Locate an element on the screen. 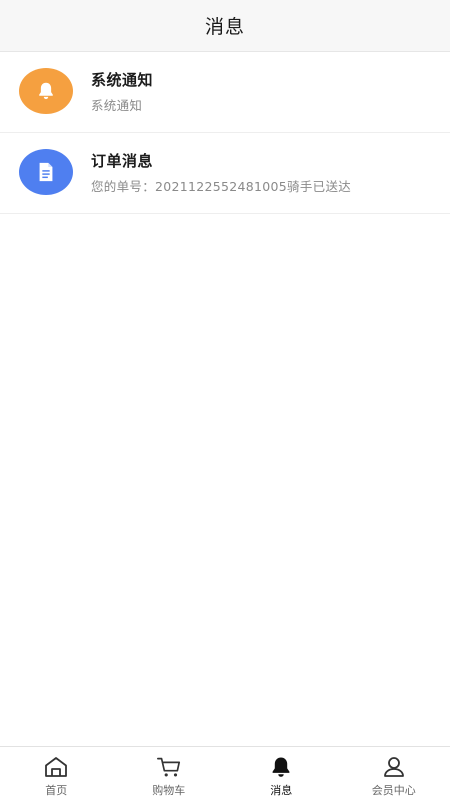  order-message-avatar is located at coordinates (46, 172).